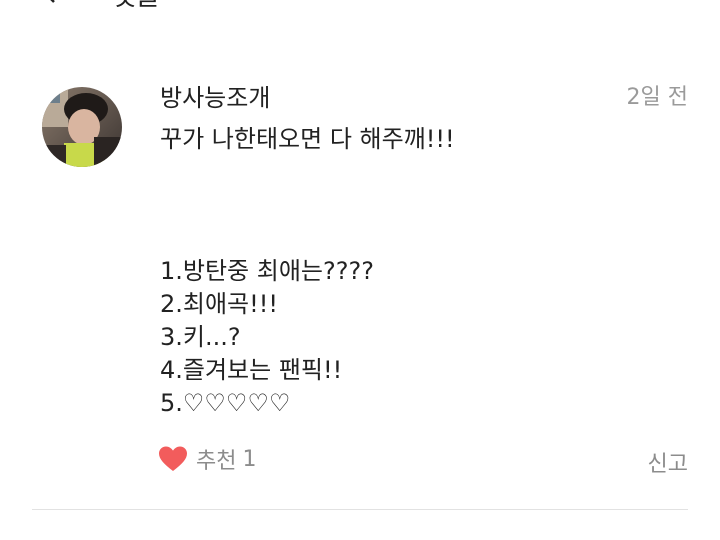  What do you see at coordinates (82, 127) in the screenshot?
I see `avatar` at bounding box center [82, 127].